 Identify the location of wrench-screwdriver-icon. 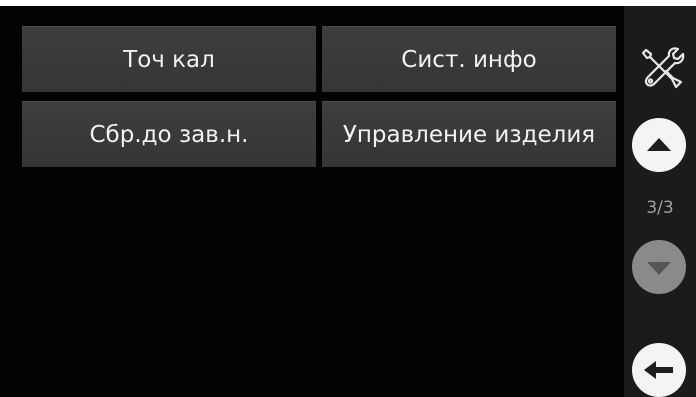
(662, 68).